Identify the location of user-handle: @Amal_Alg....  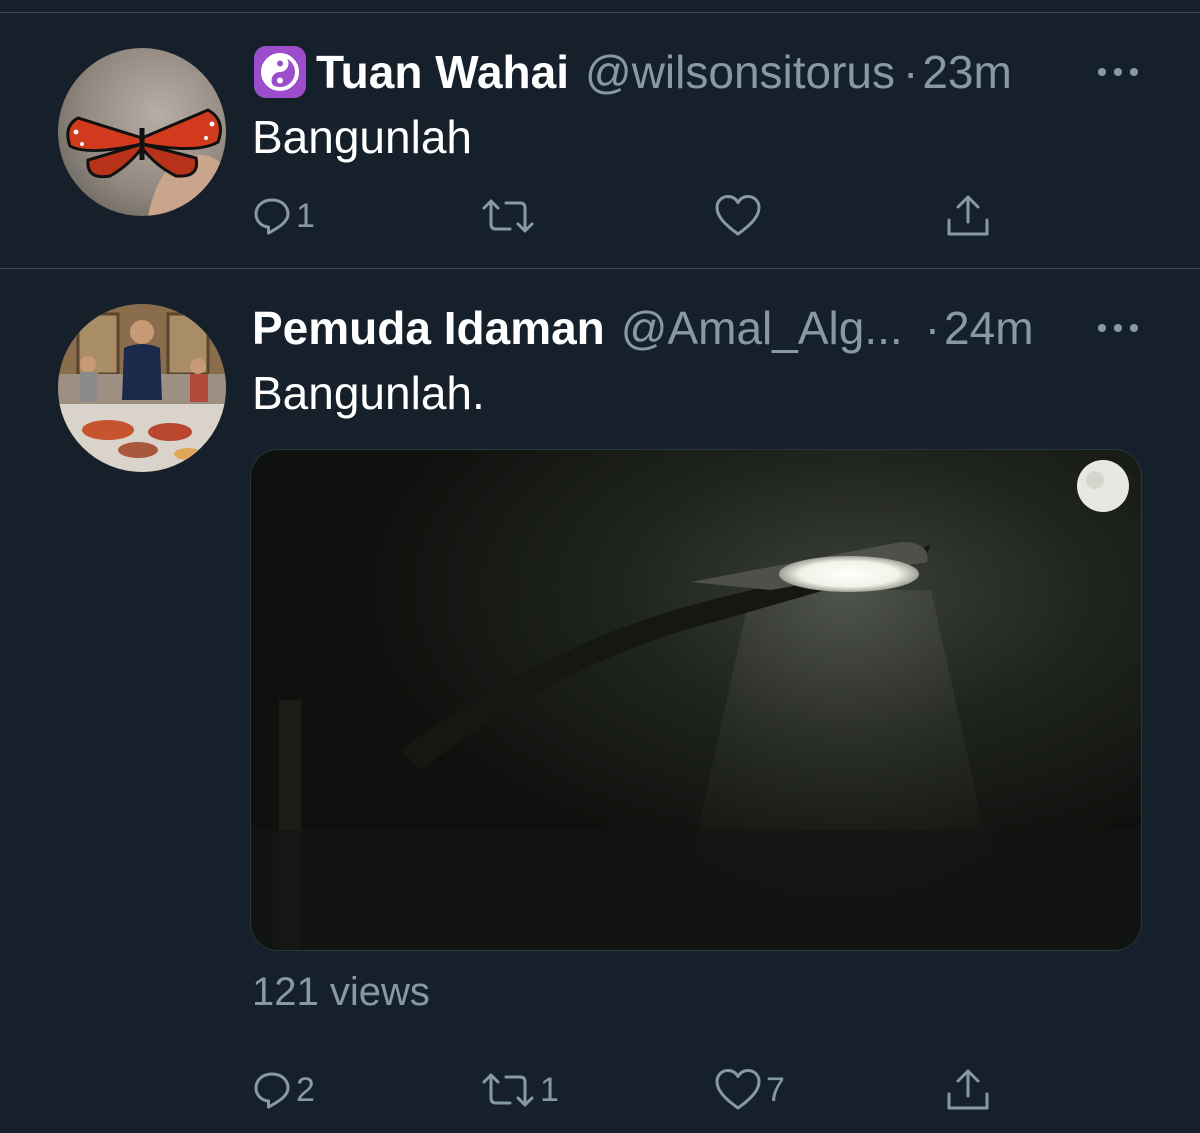
(762, 328).